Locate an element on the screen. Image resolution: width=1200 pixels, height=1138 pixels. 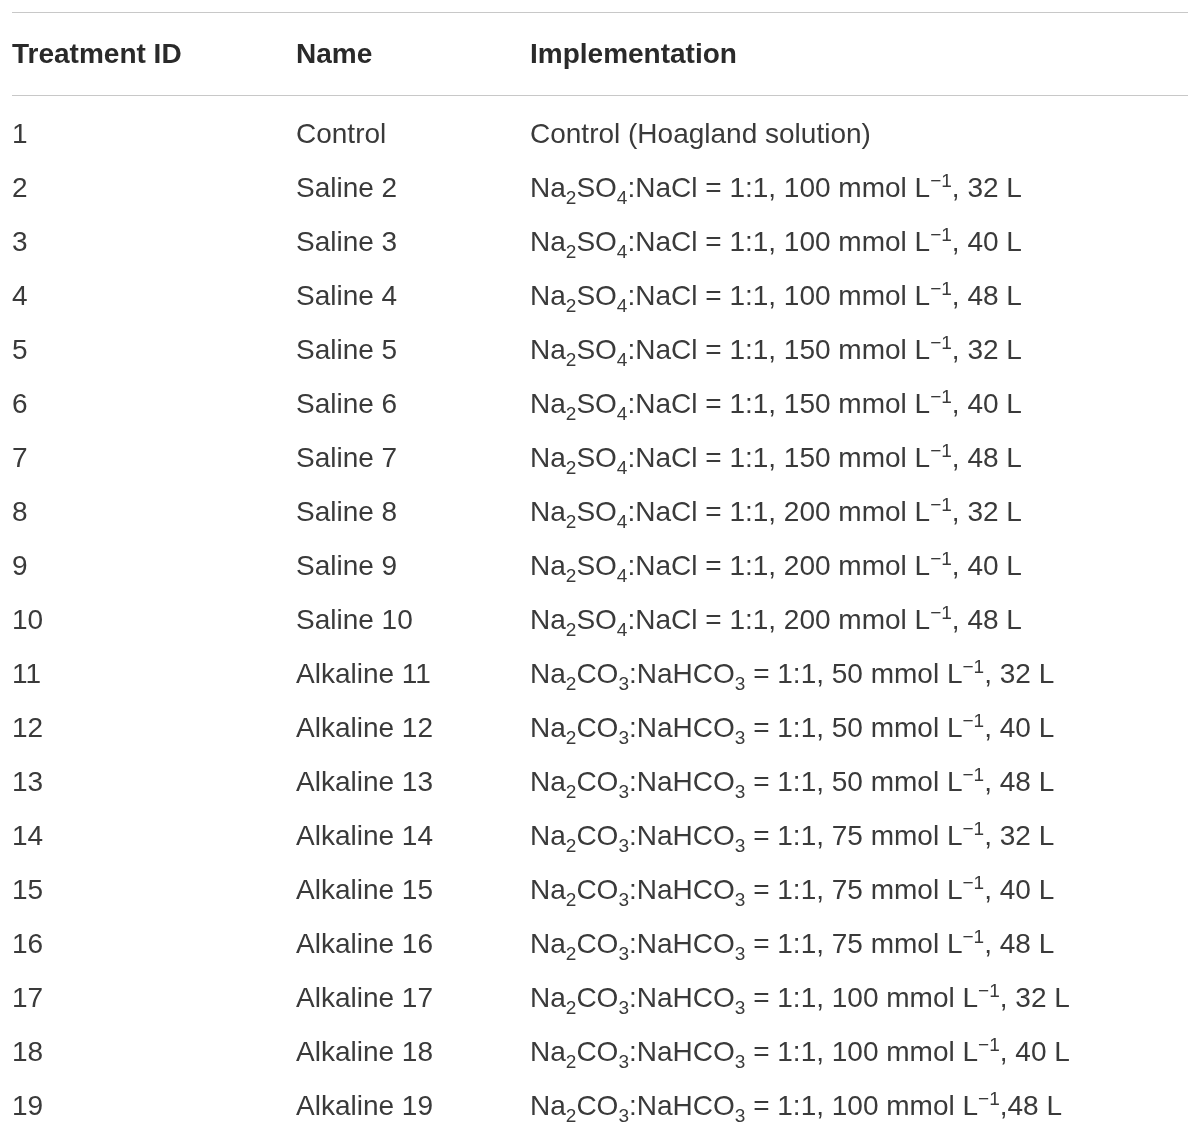
table-cell: 18 is located at coordinates (28, 1052).